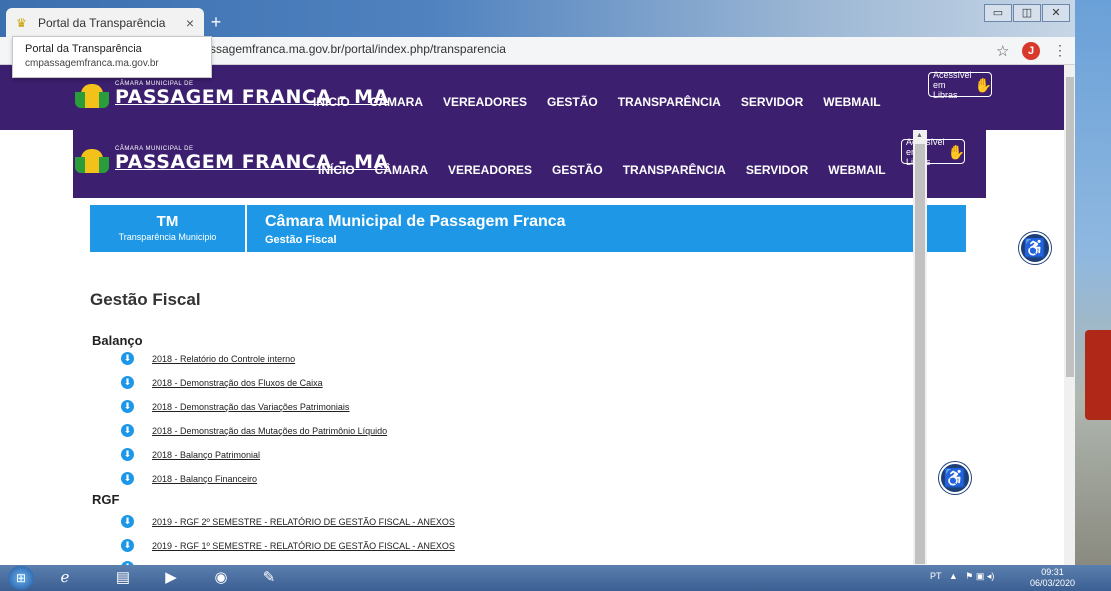  I want to click on embedded-scrollbar: ▲, so click(920, 347).